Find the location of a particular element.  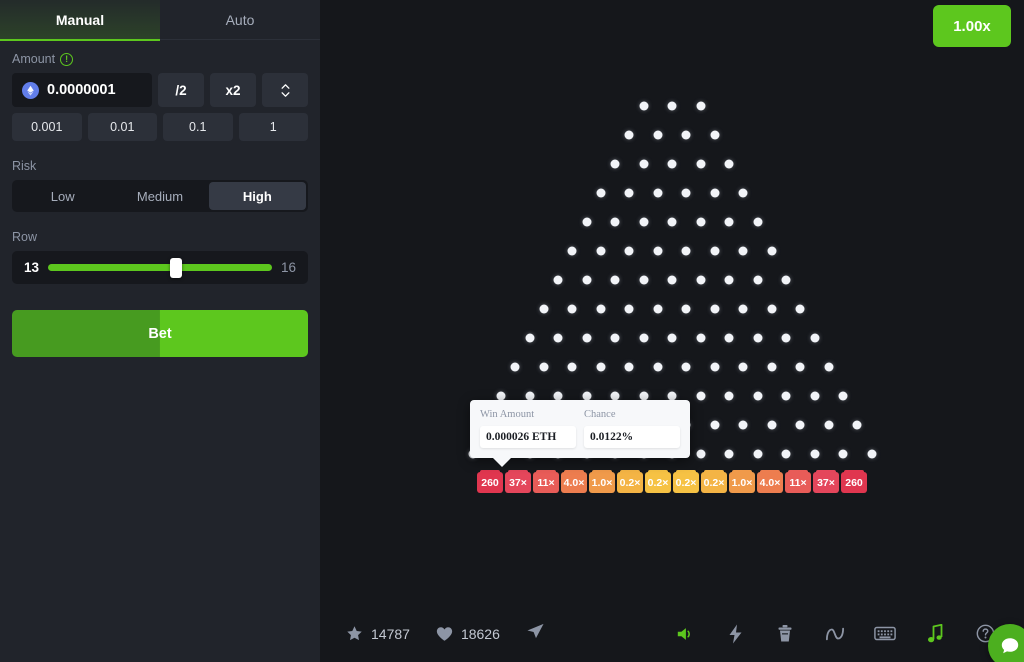

amount-double-button: x2 is located at coordinates (233, 90).